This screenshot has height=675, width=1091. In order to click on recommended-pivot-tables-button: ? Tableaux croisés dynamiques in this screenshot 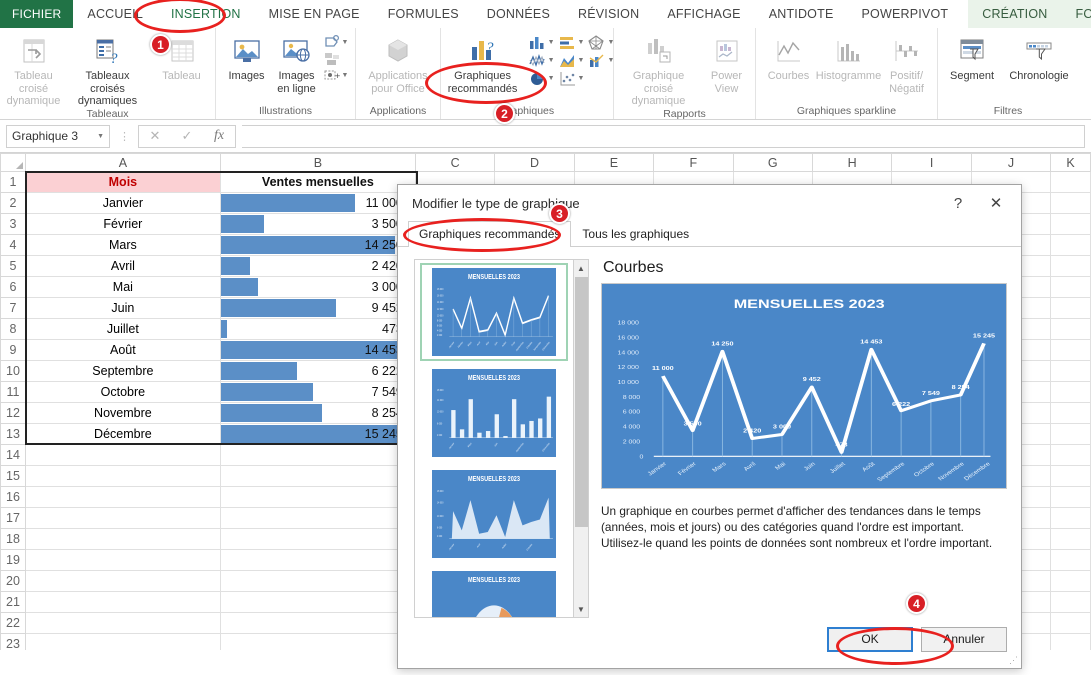, I will do `click(108, 69)`.